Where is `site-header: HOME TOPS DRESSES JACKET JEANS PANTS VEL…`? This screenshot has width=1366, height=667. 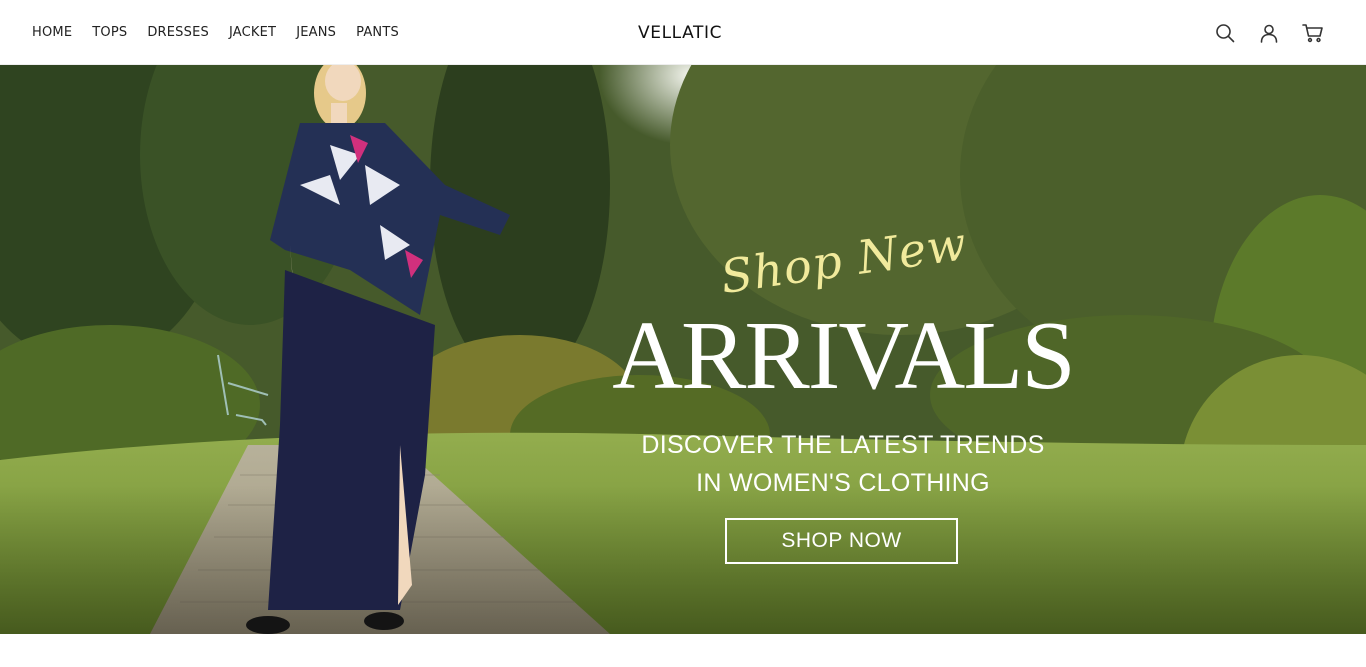
site-header: HOME TOPS DRESSES JACKET JEANS PANTS VEL… is located at coordinates (683, 32).